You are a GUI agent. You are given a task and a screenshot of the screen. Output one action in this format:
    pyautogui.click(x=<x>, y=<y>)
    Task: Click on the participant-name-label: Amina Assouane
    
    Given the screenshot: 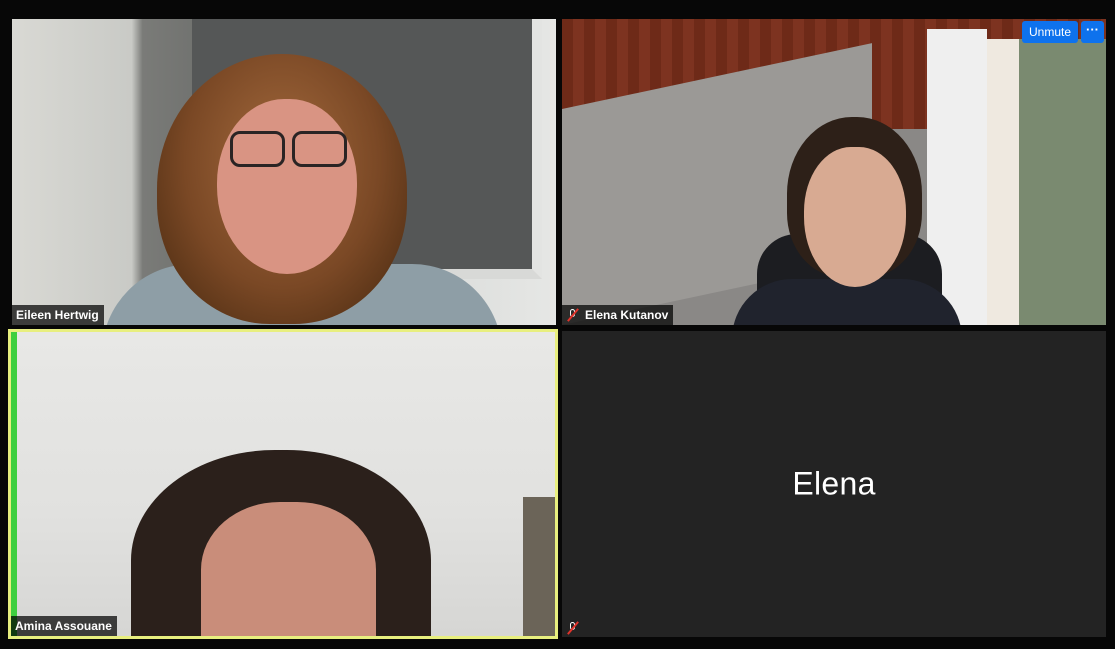 What is the action you would take?
    pyautogui.click(x=64, y=626)
    